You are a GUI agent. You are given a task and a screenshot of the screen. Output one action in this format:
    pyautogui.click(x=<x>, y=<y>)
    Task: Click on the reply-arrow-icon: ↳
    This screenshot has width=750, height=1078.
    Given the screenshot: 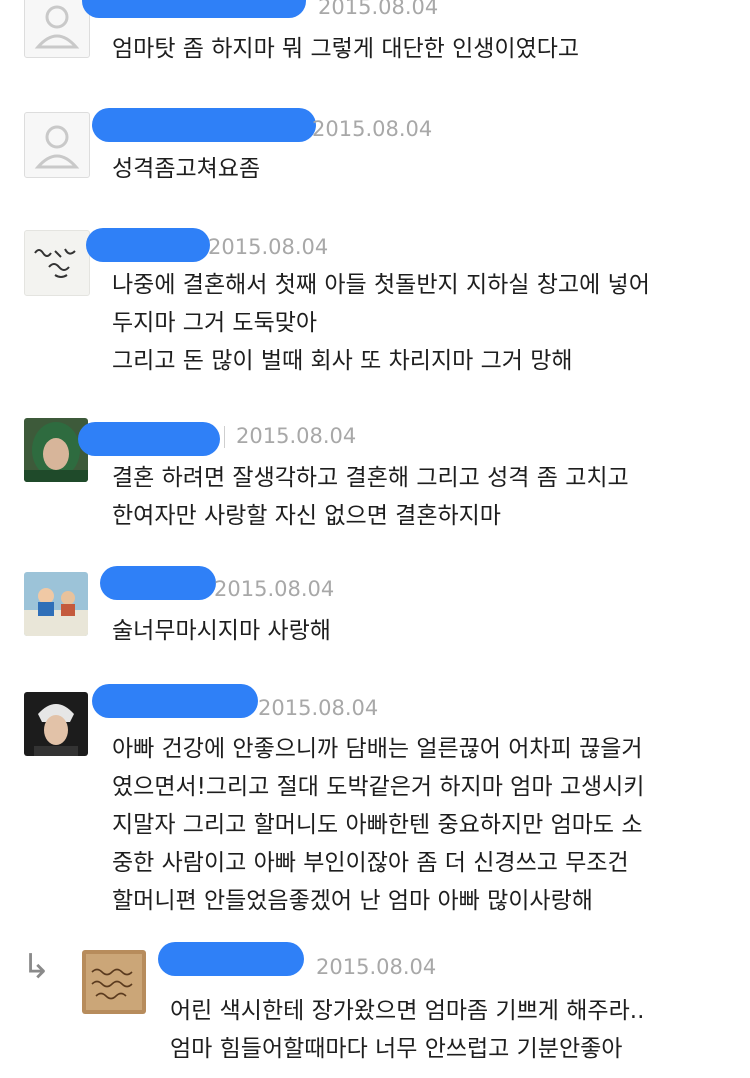 What is the action you would take?
    pyautogui.click(x=36, y=967)
    